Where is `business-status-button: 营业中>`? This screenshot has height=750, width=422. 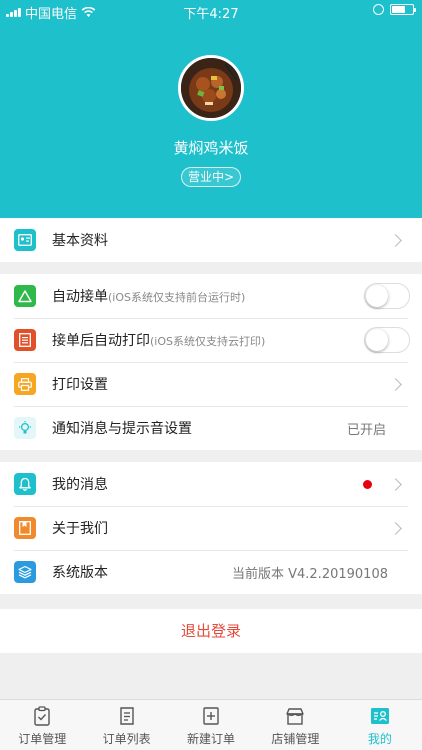 business-status-button: 营业中> is located at coordinates (211, 177).